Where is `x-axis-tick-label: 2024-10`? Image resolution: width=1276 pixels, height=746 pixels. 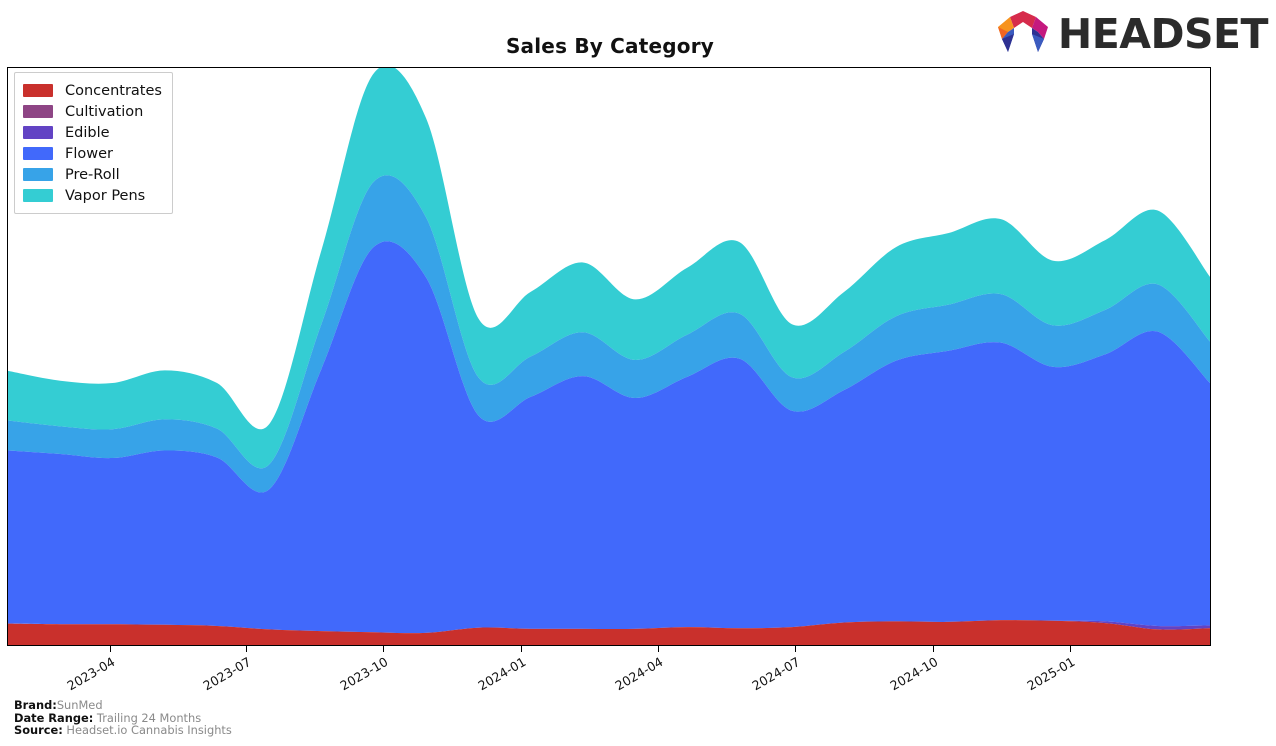
x-axis-tick-label: 2024-10 is located at coordinates (914, 674).